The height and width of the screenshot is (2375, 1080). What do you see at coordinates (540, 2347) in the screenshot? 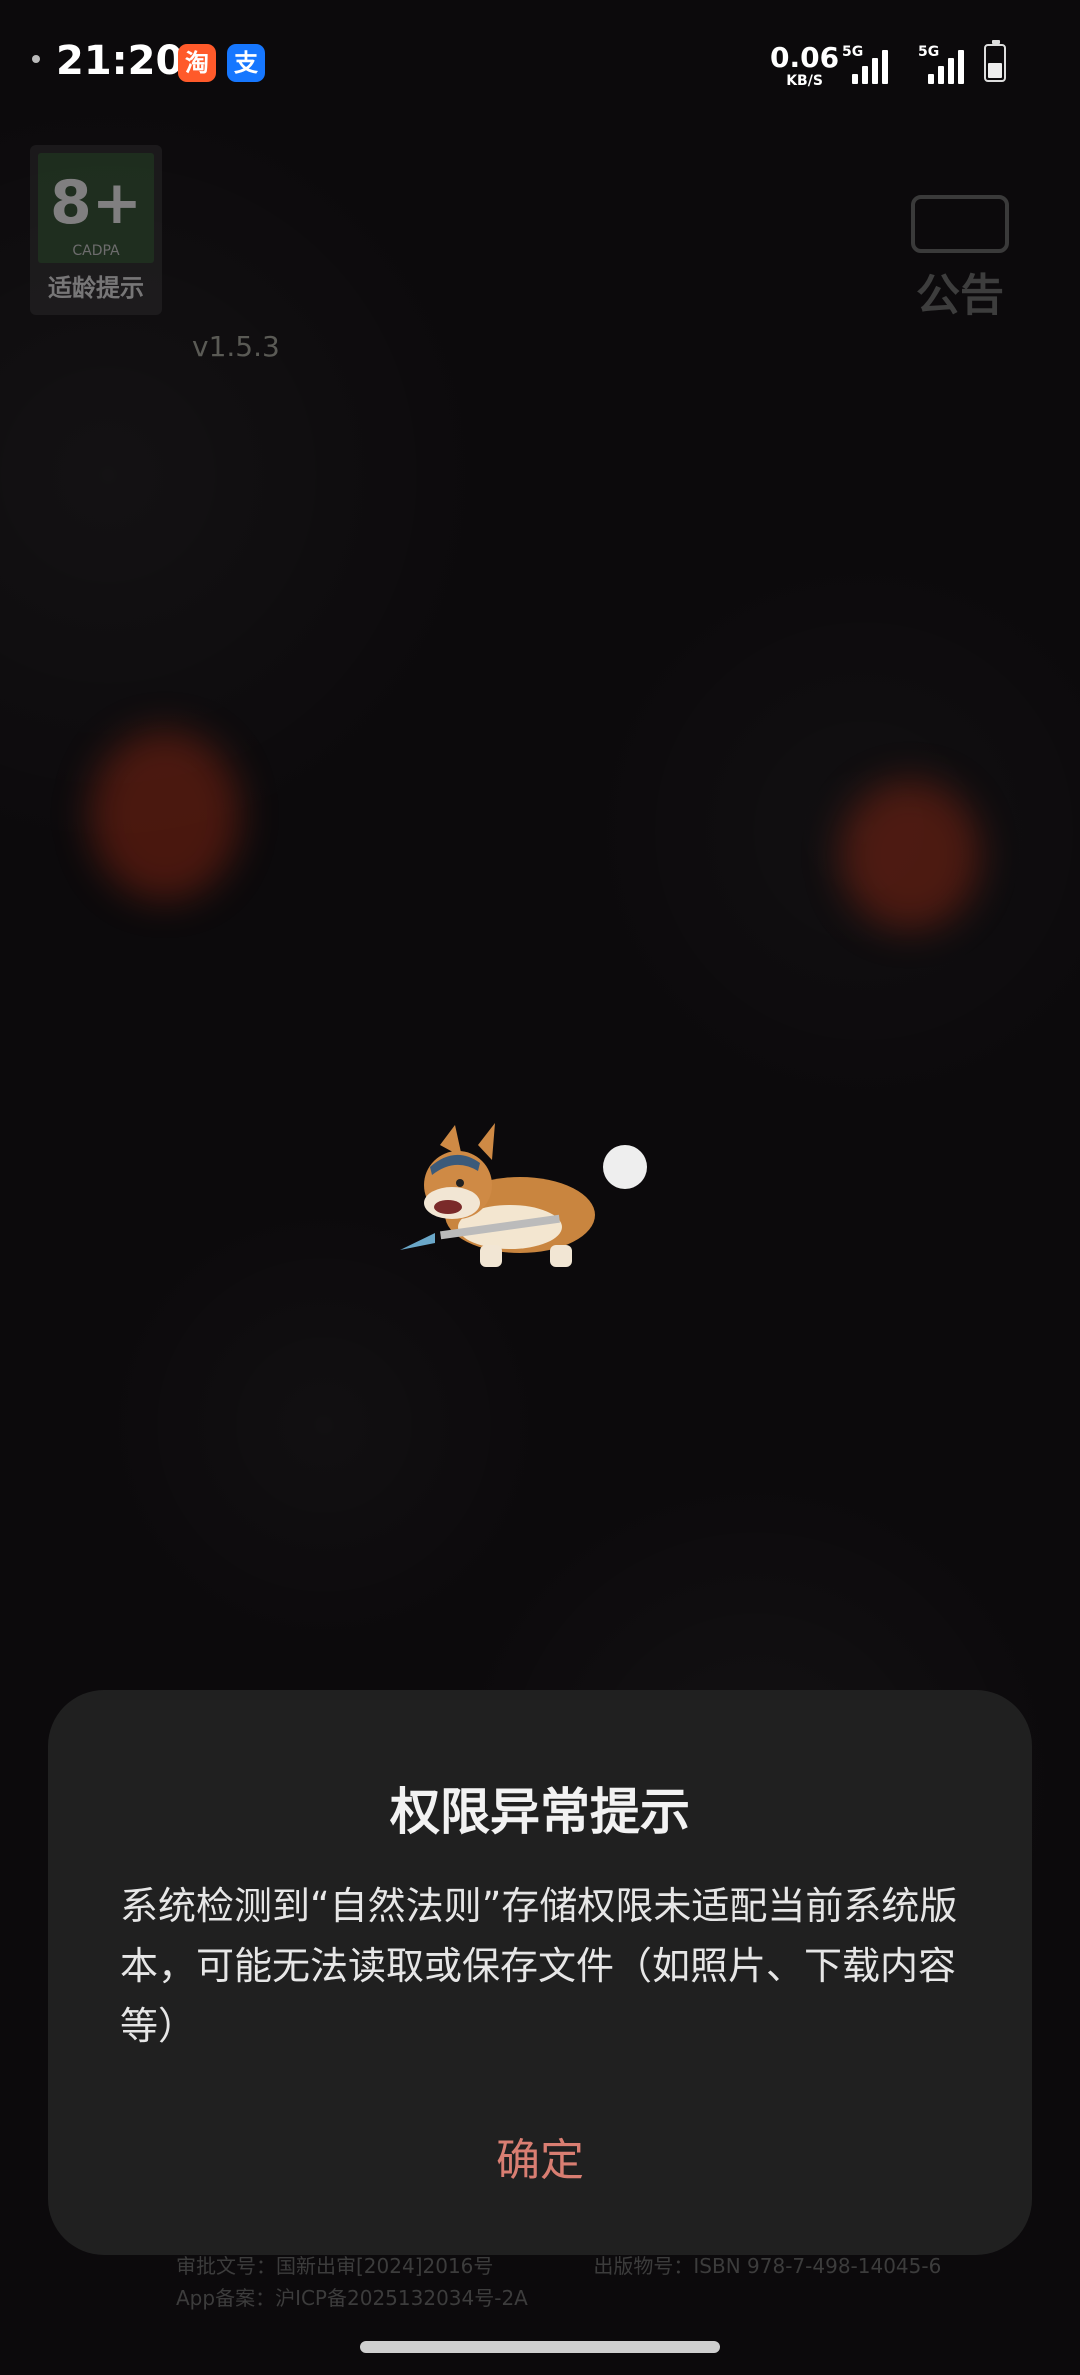
I see `home-indicator` at bounding box center [540, 2347].